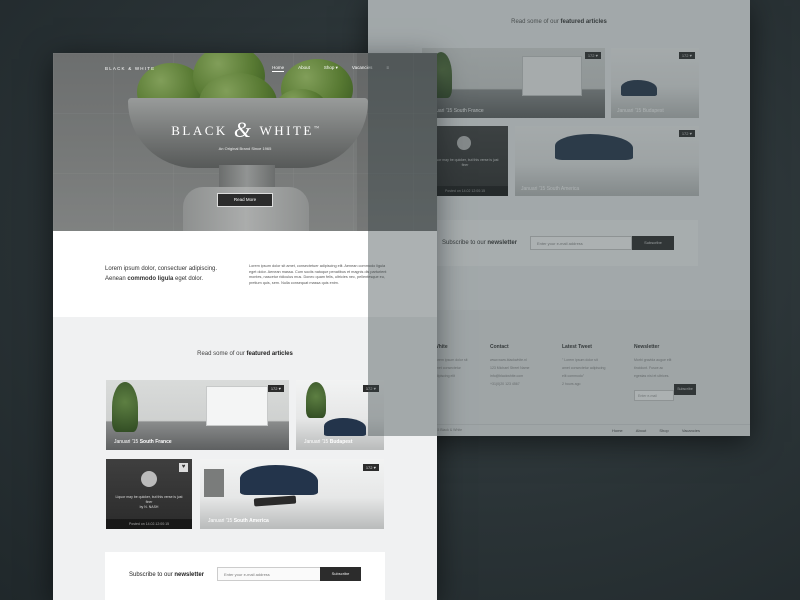  Describe the element at coordinates (573, 376) in the screenshot. I see `footer-line: elit commodo"` at that location.